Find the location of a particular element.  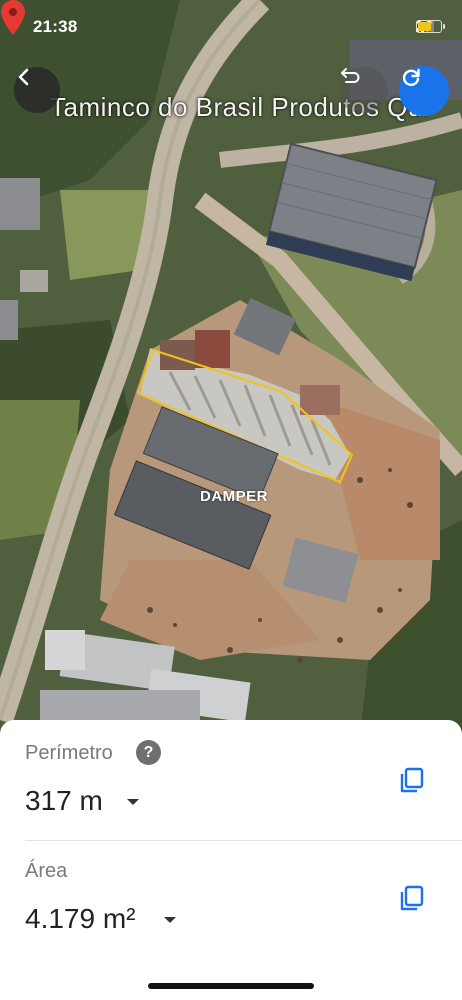

status-icons is located at coordinates (430, 26).